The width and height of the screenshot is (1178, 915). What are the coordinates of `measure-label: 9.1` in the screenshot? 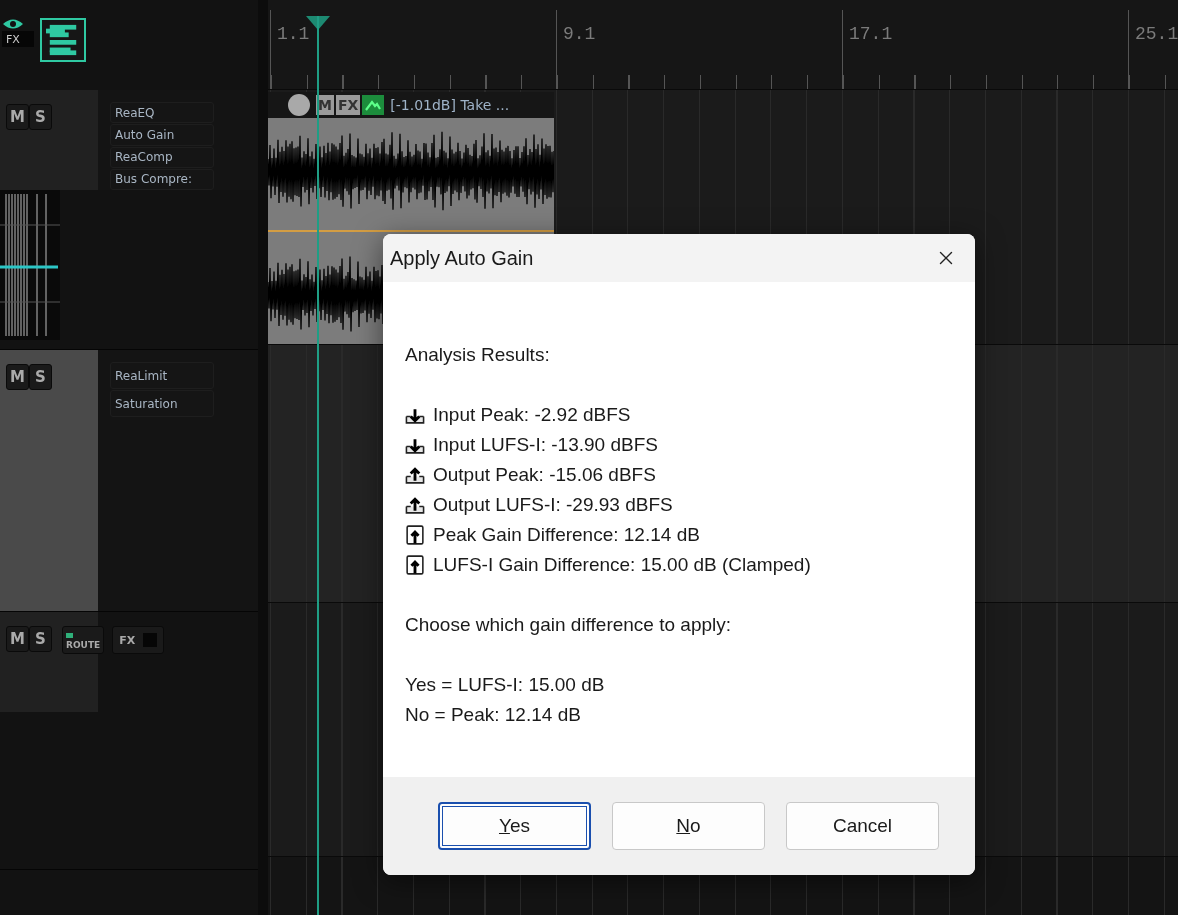 It's located at (579, 33).